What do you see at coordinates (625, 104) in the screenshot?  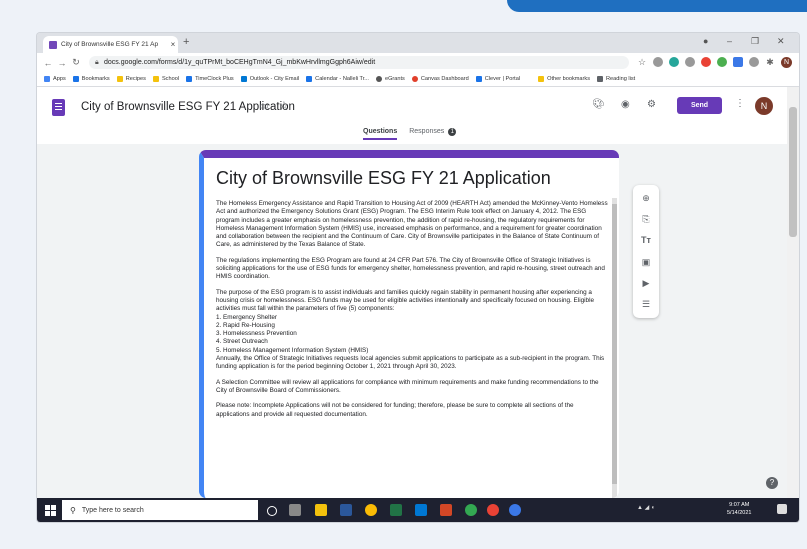 I see `preview-eye-icon: ◉` at bounding box center [625, 104].